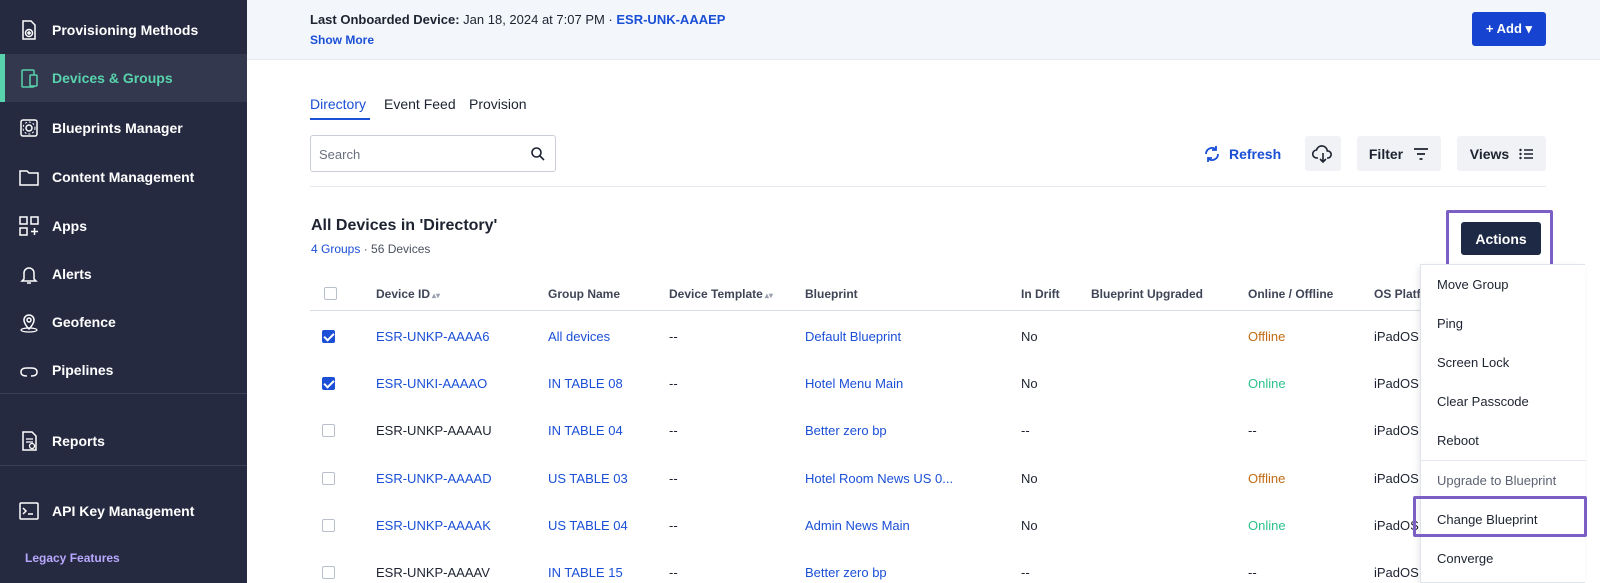  What do you see at coordinates (432, 336) in the screenshot?
I see `device-id-cell: ESR-UNKP-AAAA6` at bounding box center [432, 336].